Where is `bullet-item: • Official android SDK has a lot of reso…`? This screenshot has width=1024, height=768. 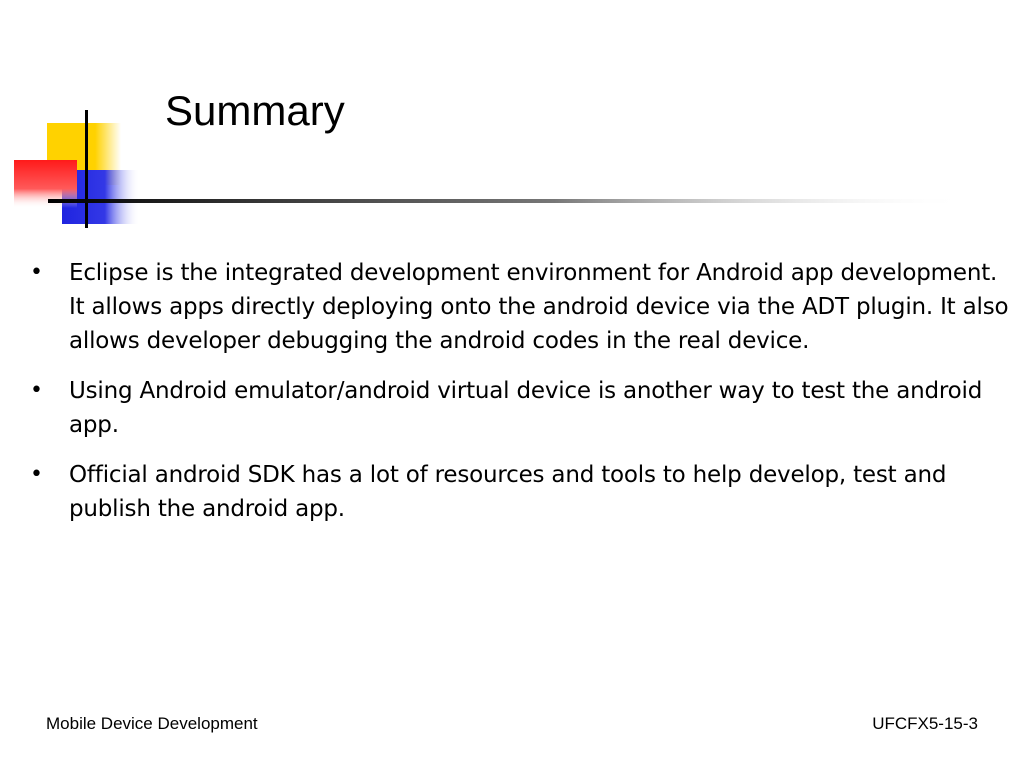
bullet-item: • Official android SDK has a lot of reso… is located at coordinates (520, 492).